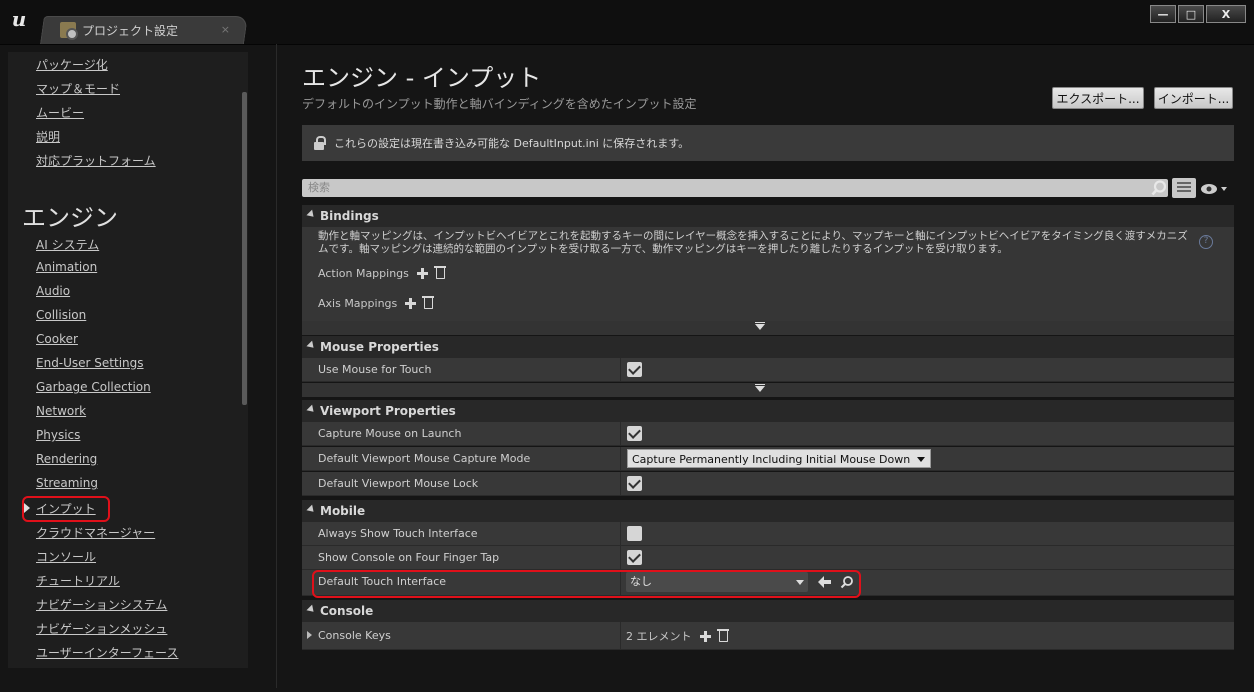  What do you see at coordinates (101, 604) in the screenshot?
I see `sidebar-item-navigation-system: ナビゲーションシステム` at bounding box center [101, 604].